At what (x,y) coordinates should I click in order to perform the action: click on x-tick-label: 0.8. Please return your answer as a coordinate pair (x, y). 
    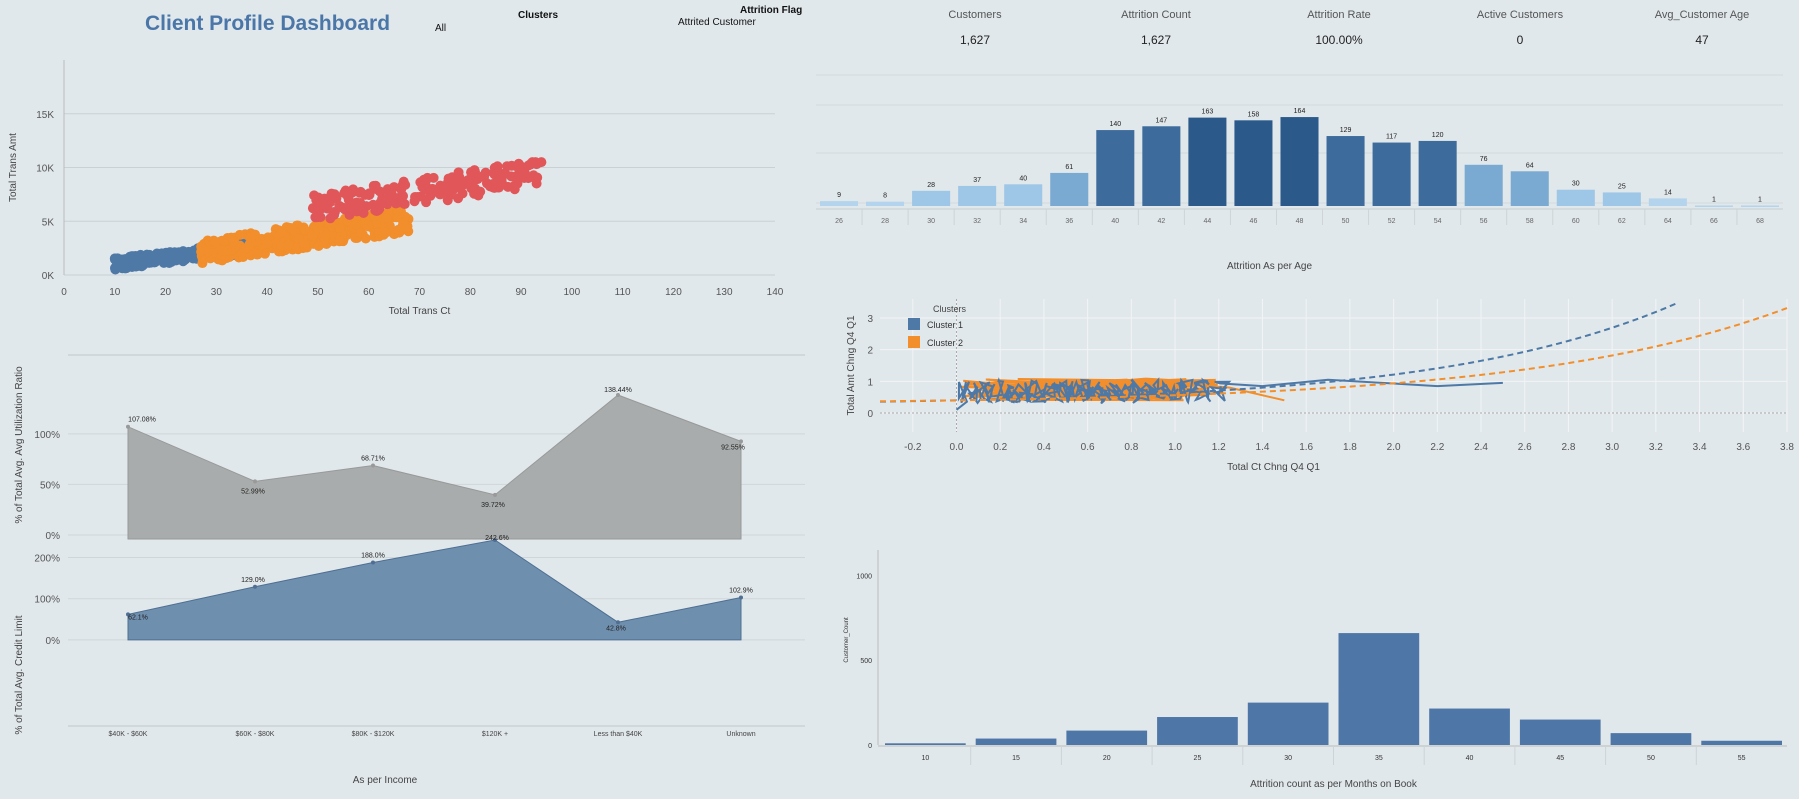
    Looking at the image, I should click on (1131, 447).